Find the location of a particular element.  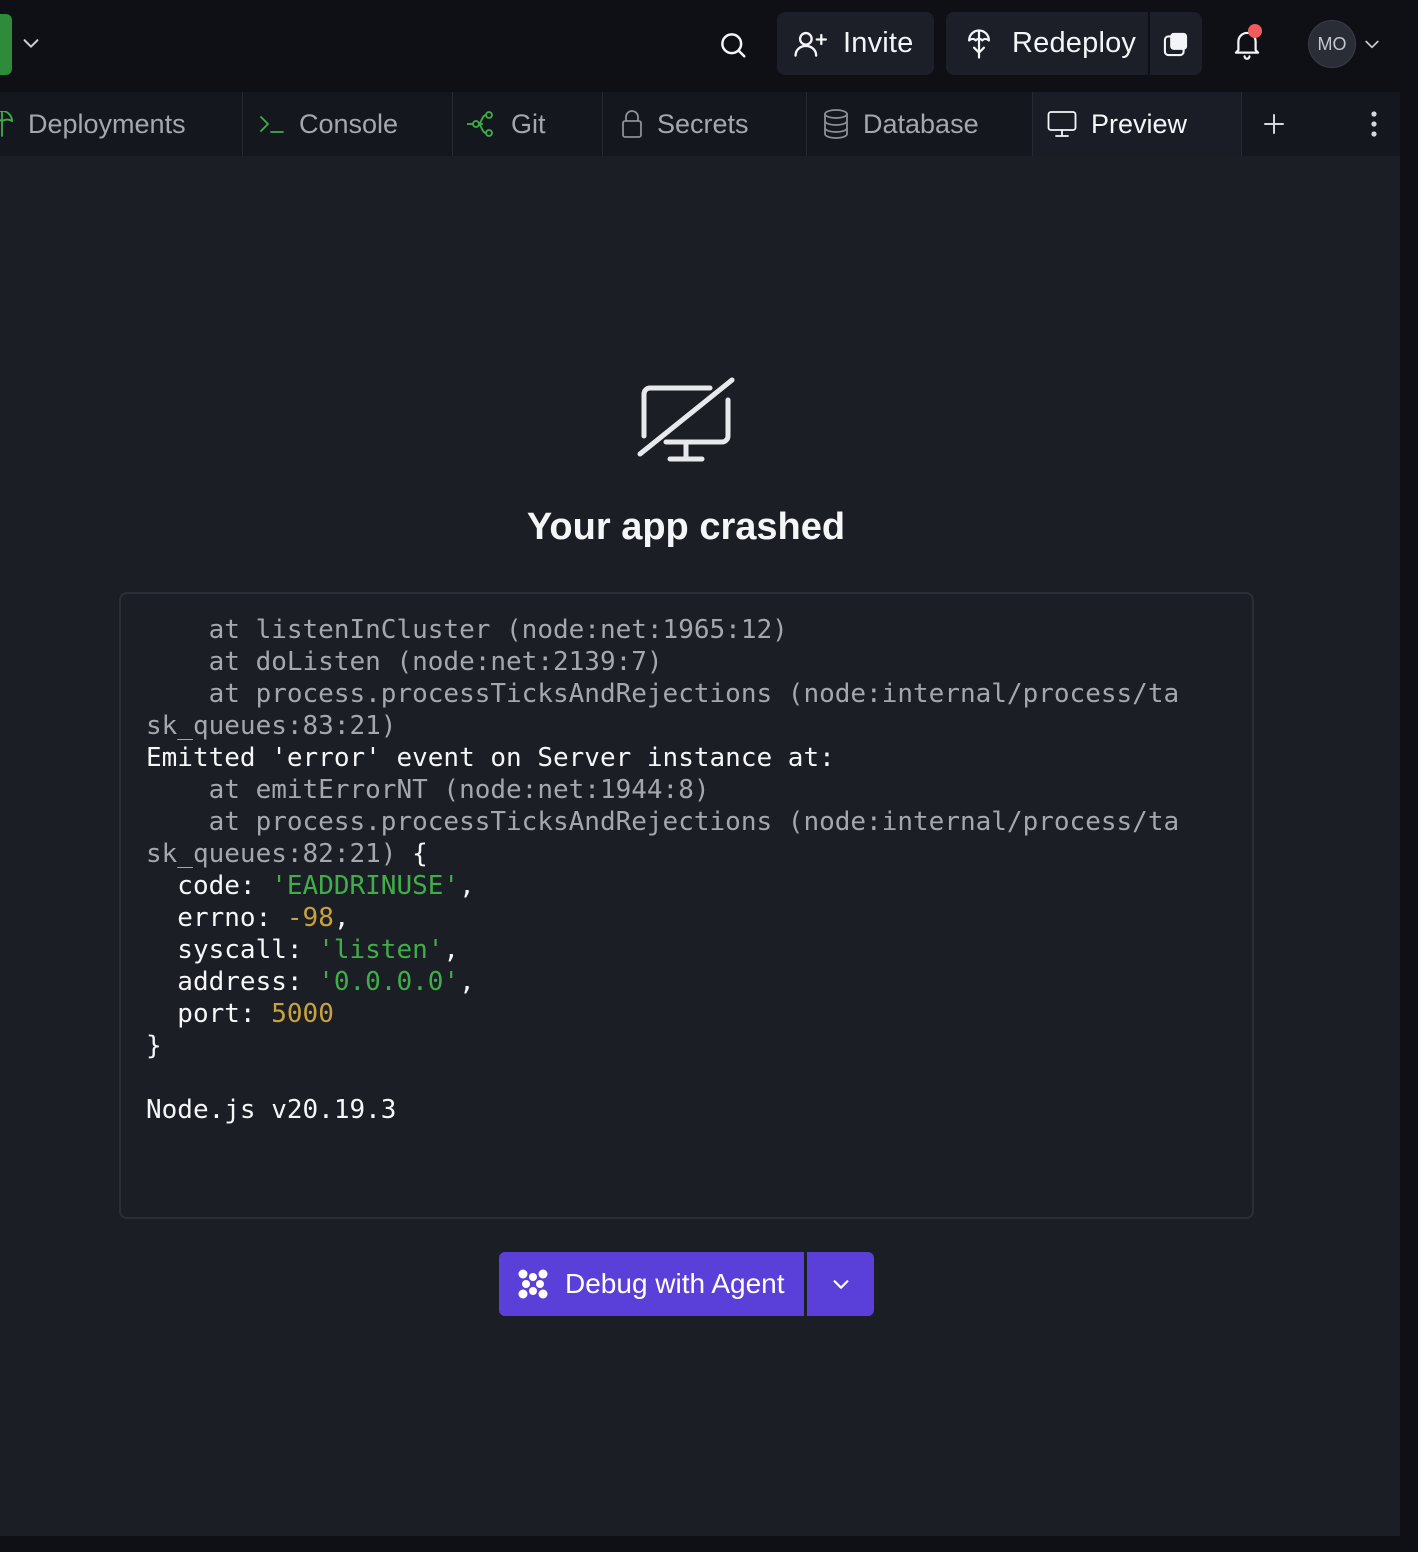

redeploy-label: Redeploy is located at coordinates (1074, 43).